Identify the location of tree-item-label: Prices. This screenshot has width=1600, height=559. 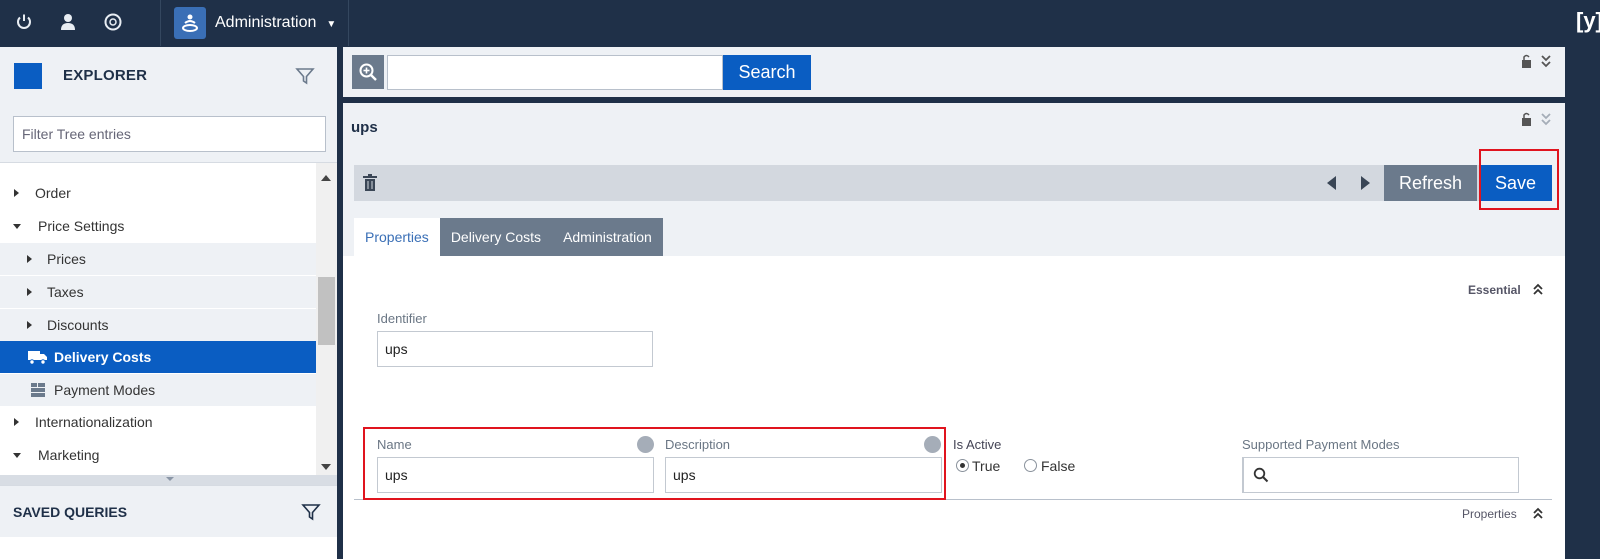
(66, 259).